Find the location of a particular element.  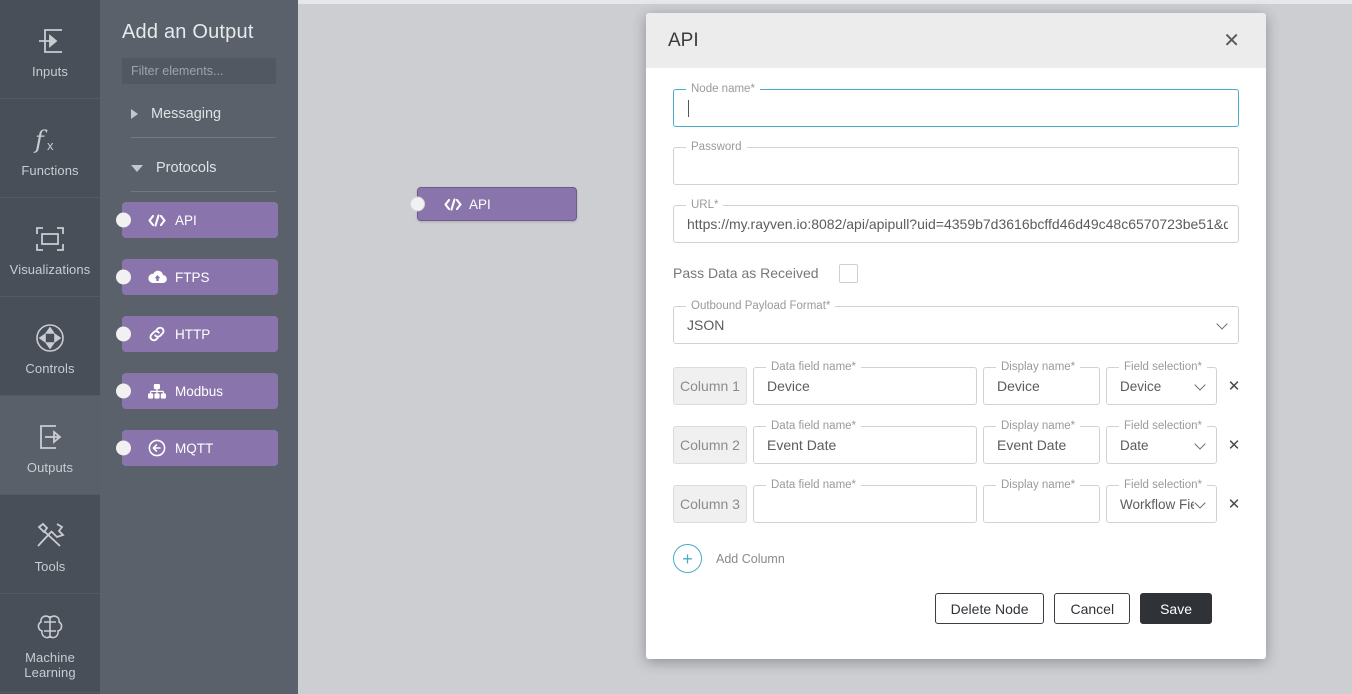

plus-icon: + is located at coordinates (687, 558).